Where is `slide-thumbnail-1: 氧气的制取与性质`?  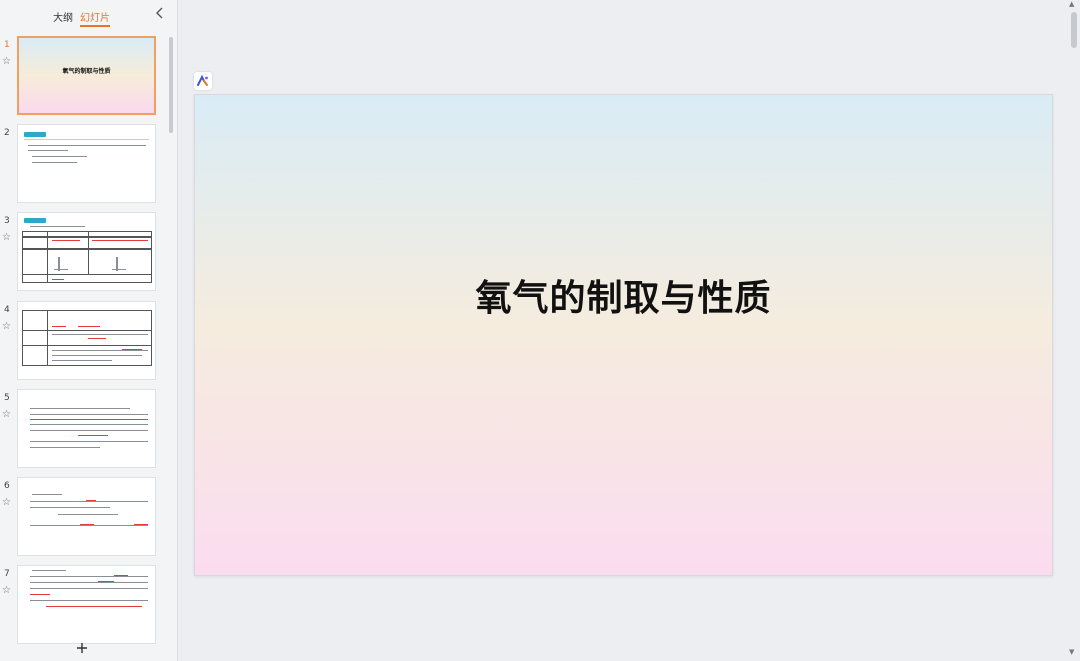
slide-thumbnail-1: 氧气的制取与性质 is located at coordinates (86, 75).